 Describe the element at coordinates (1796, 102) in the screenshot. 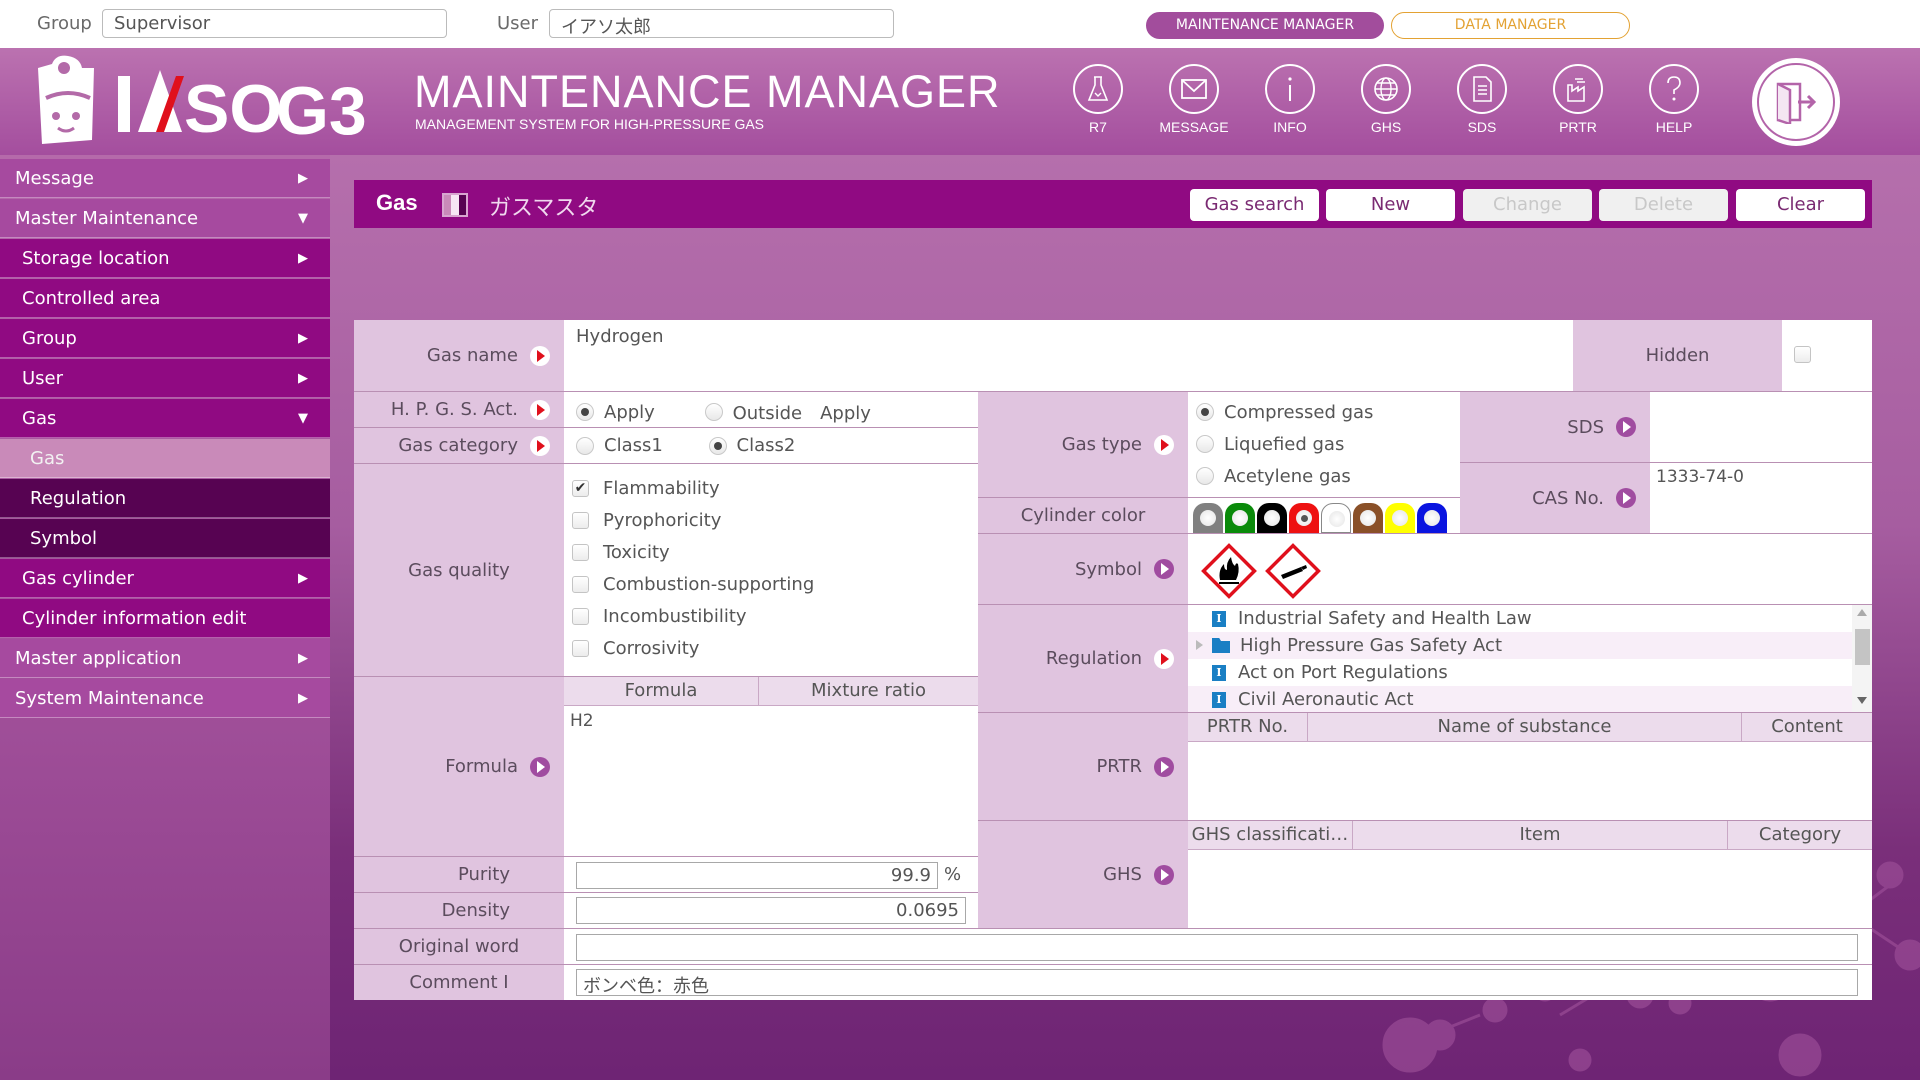

I see `logout-button` at that location.